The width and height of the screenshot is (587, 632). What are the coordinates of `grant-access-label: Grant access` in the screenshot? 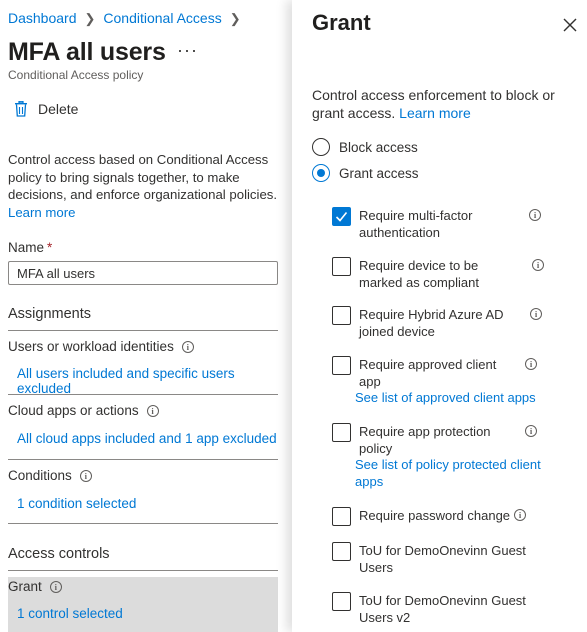 It's located at (379, 173).